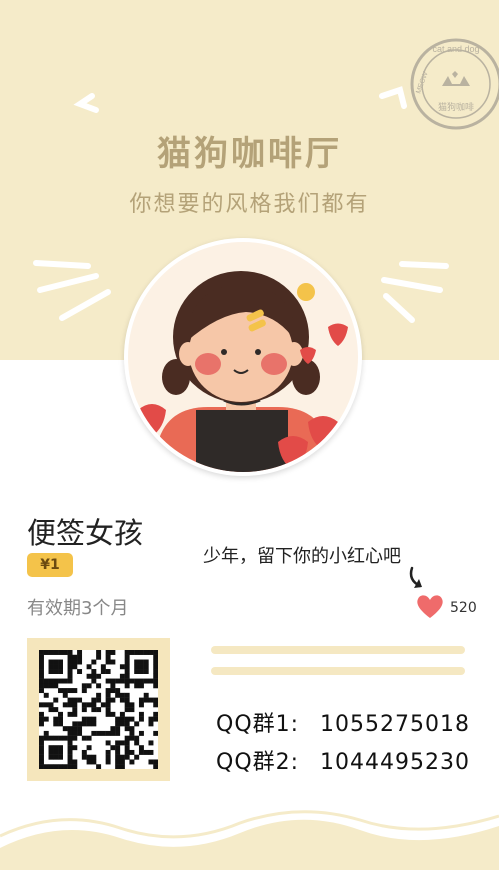 This screenshot has width=499, height=870. Describe the element at coordinates (415, 577) in the screenshot. I see `arrow-icon` at that location.